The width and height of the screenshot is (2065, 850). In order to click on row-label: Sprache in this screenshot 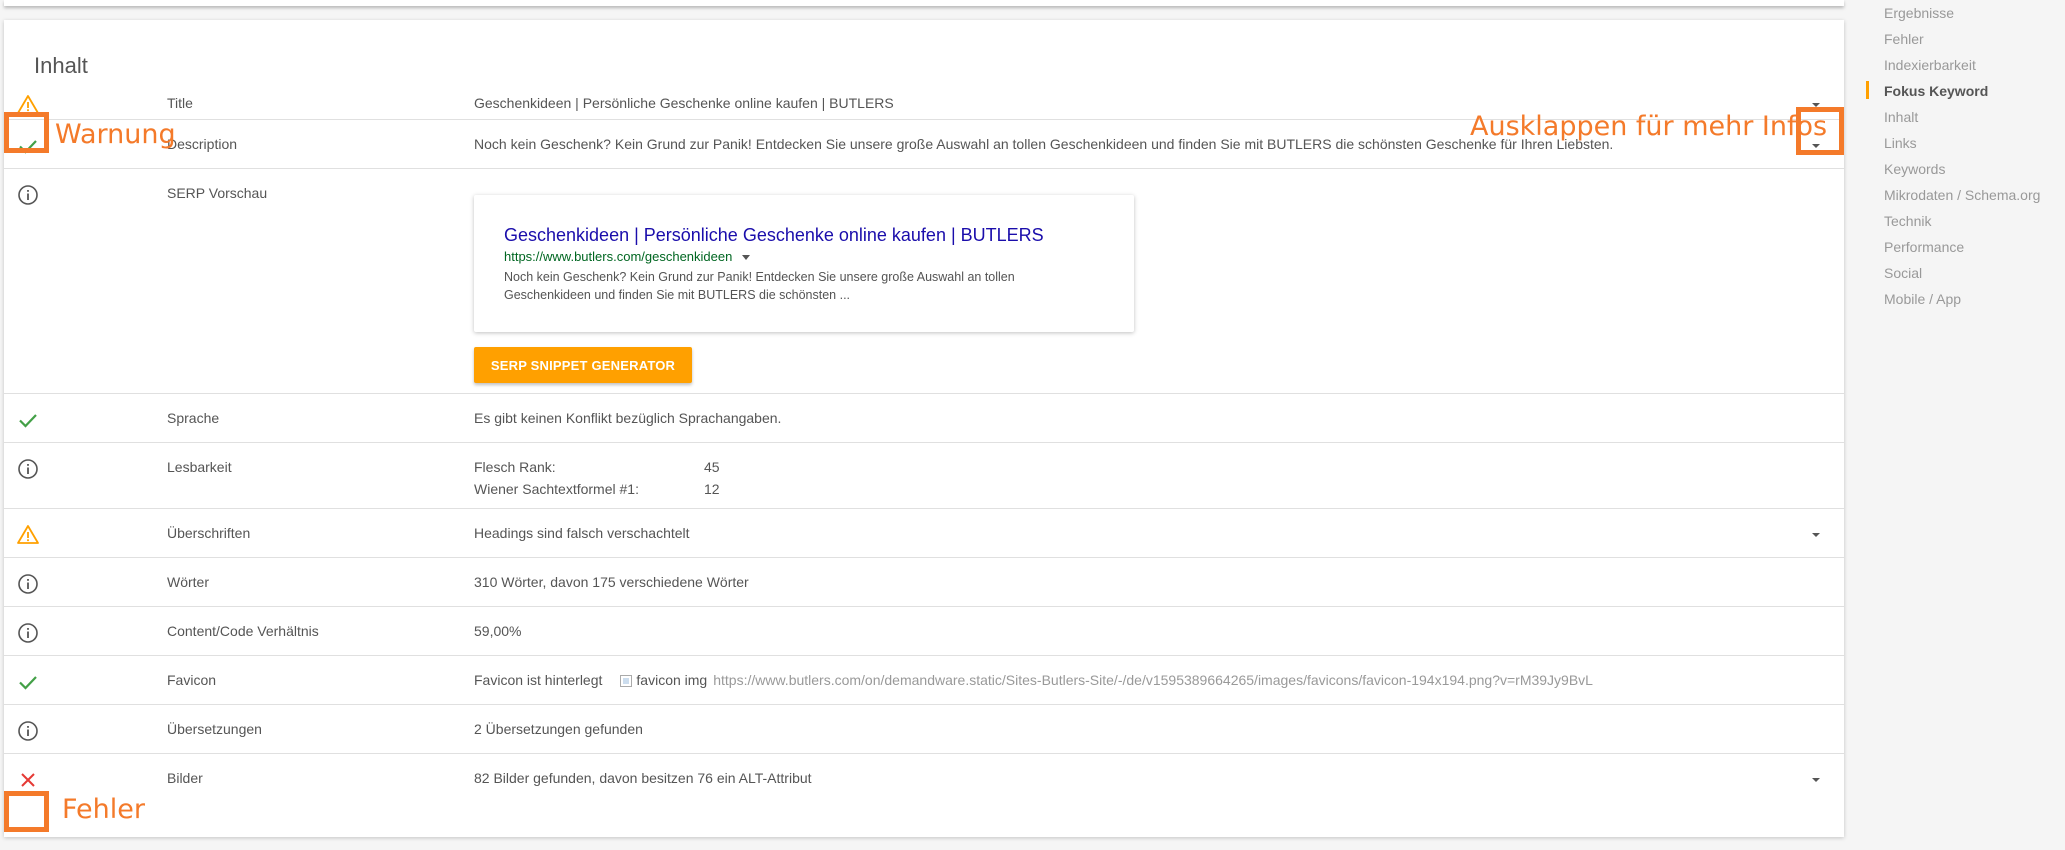, I will do `click(193, 418)`.